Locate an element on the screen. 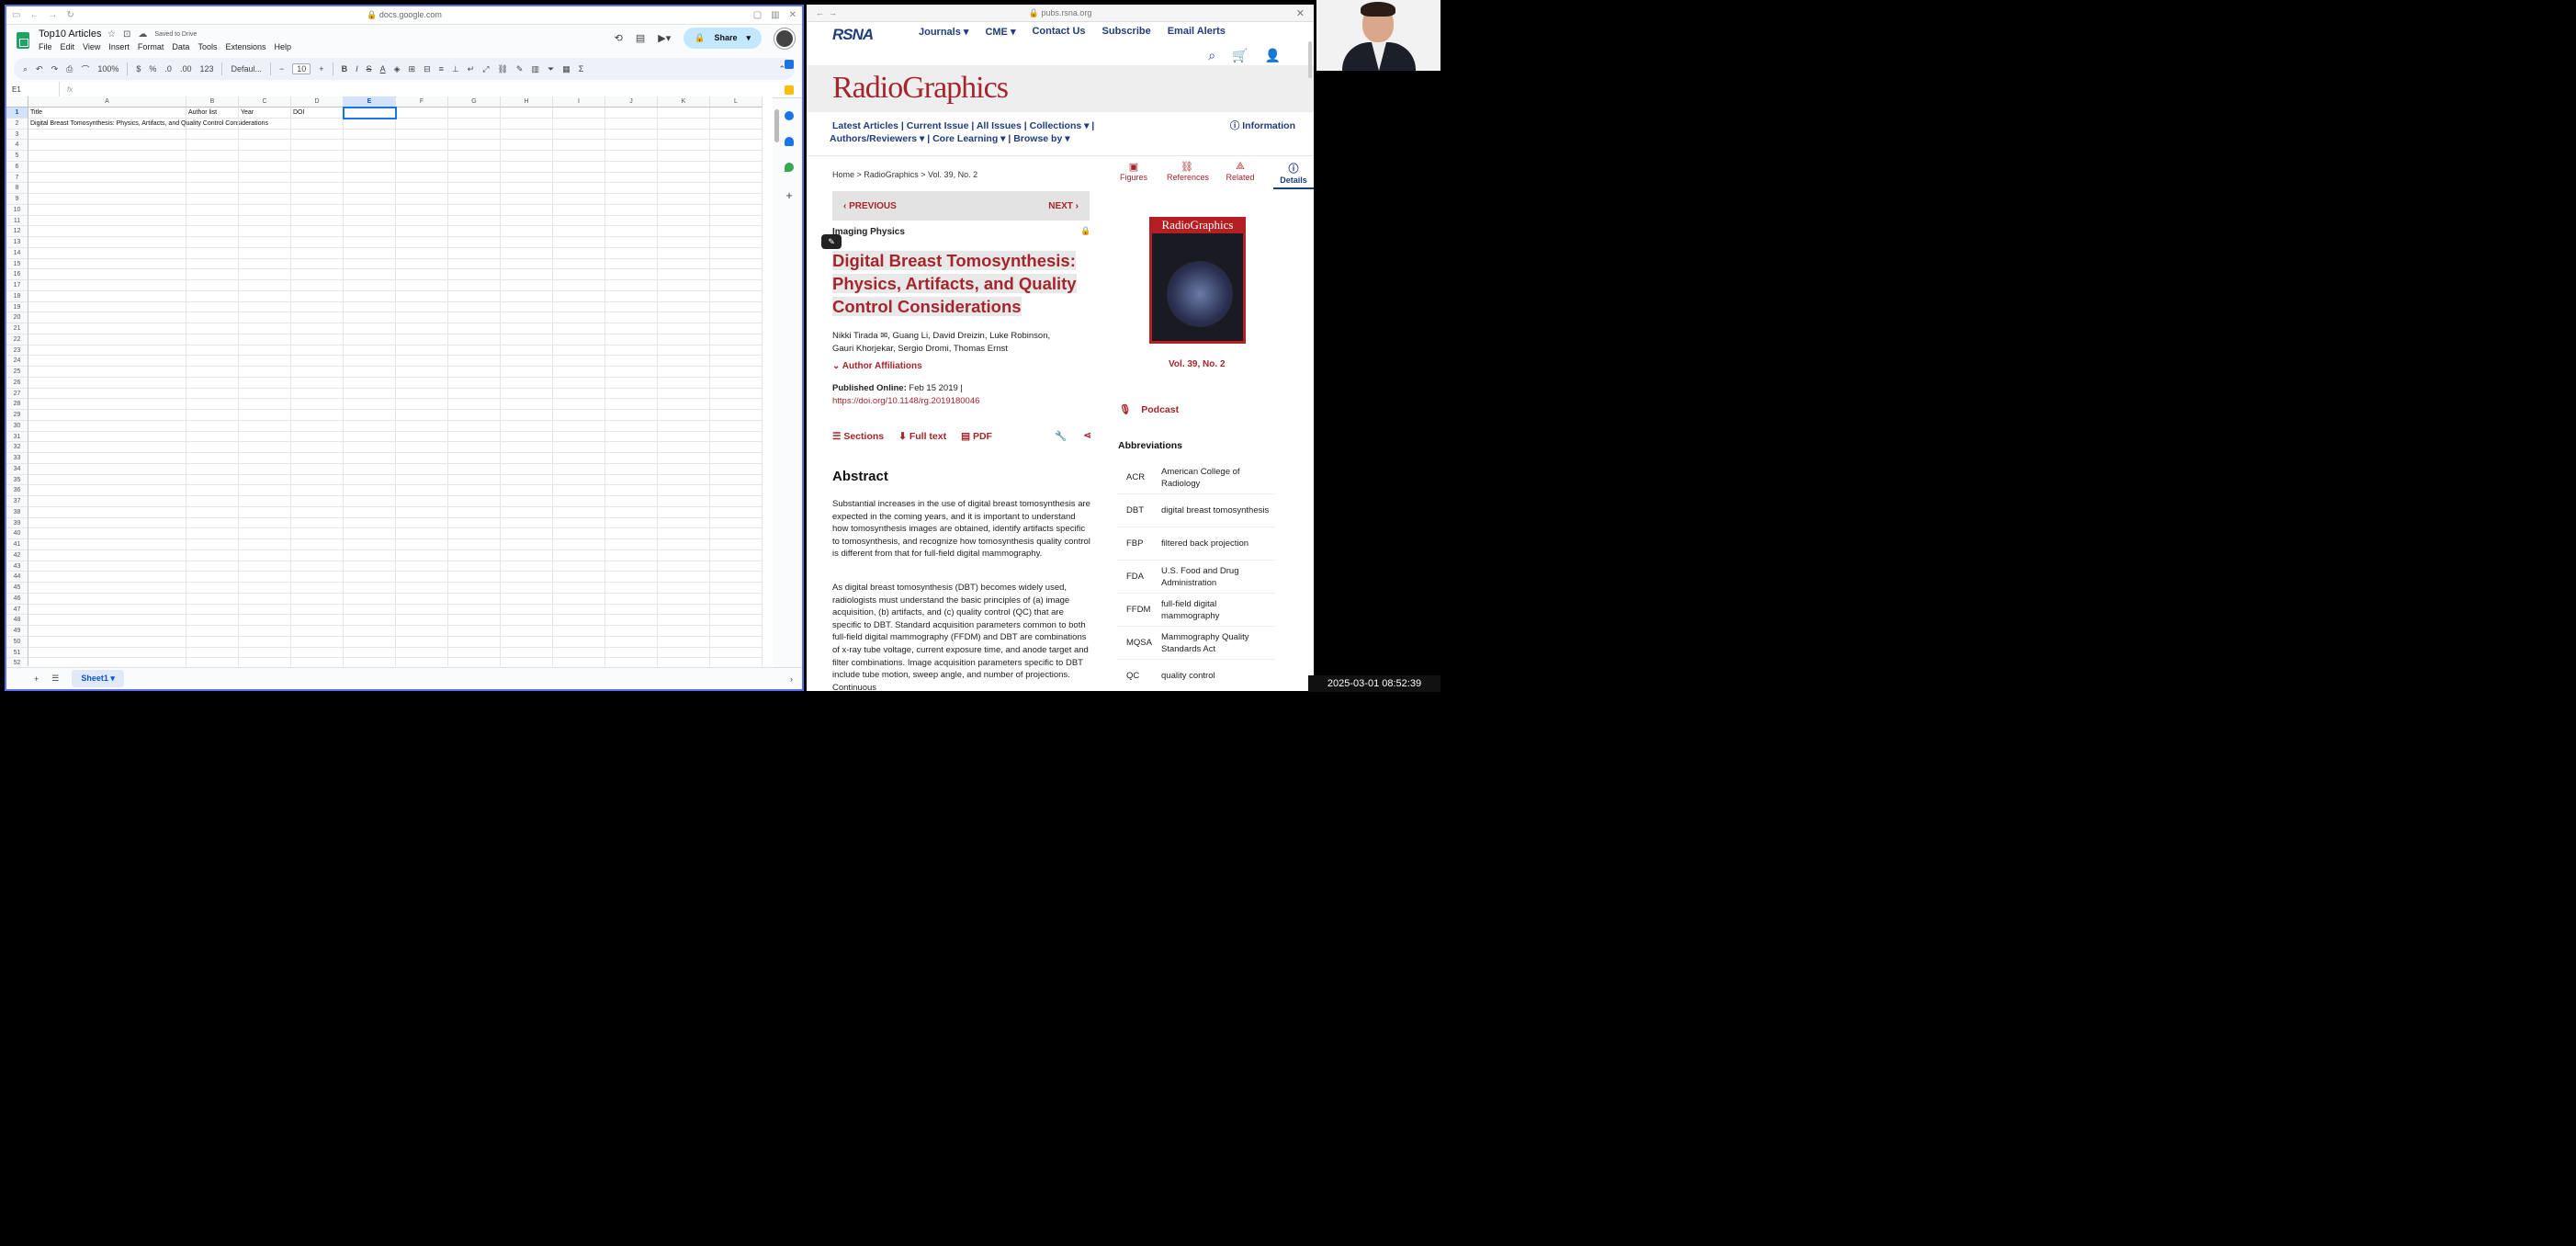 The height and width of the screenshot is (1246, 2576). cell-d40 is located at coordinates (317, 533).